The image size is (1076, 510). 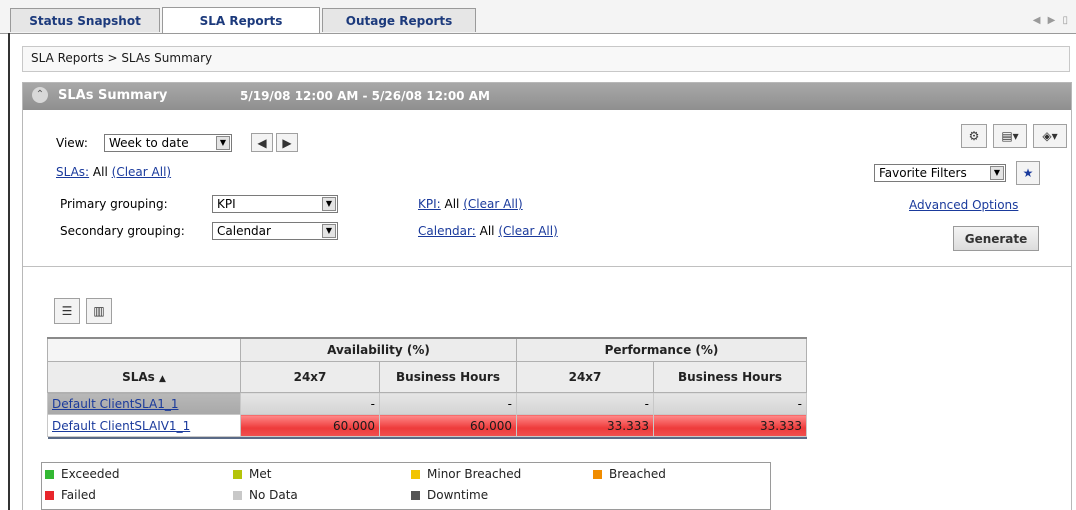 I want to click on calendar-value: All, so click(x=487, y=231).